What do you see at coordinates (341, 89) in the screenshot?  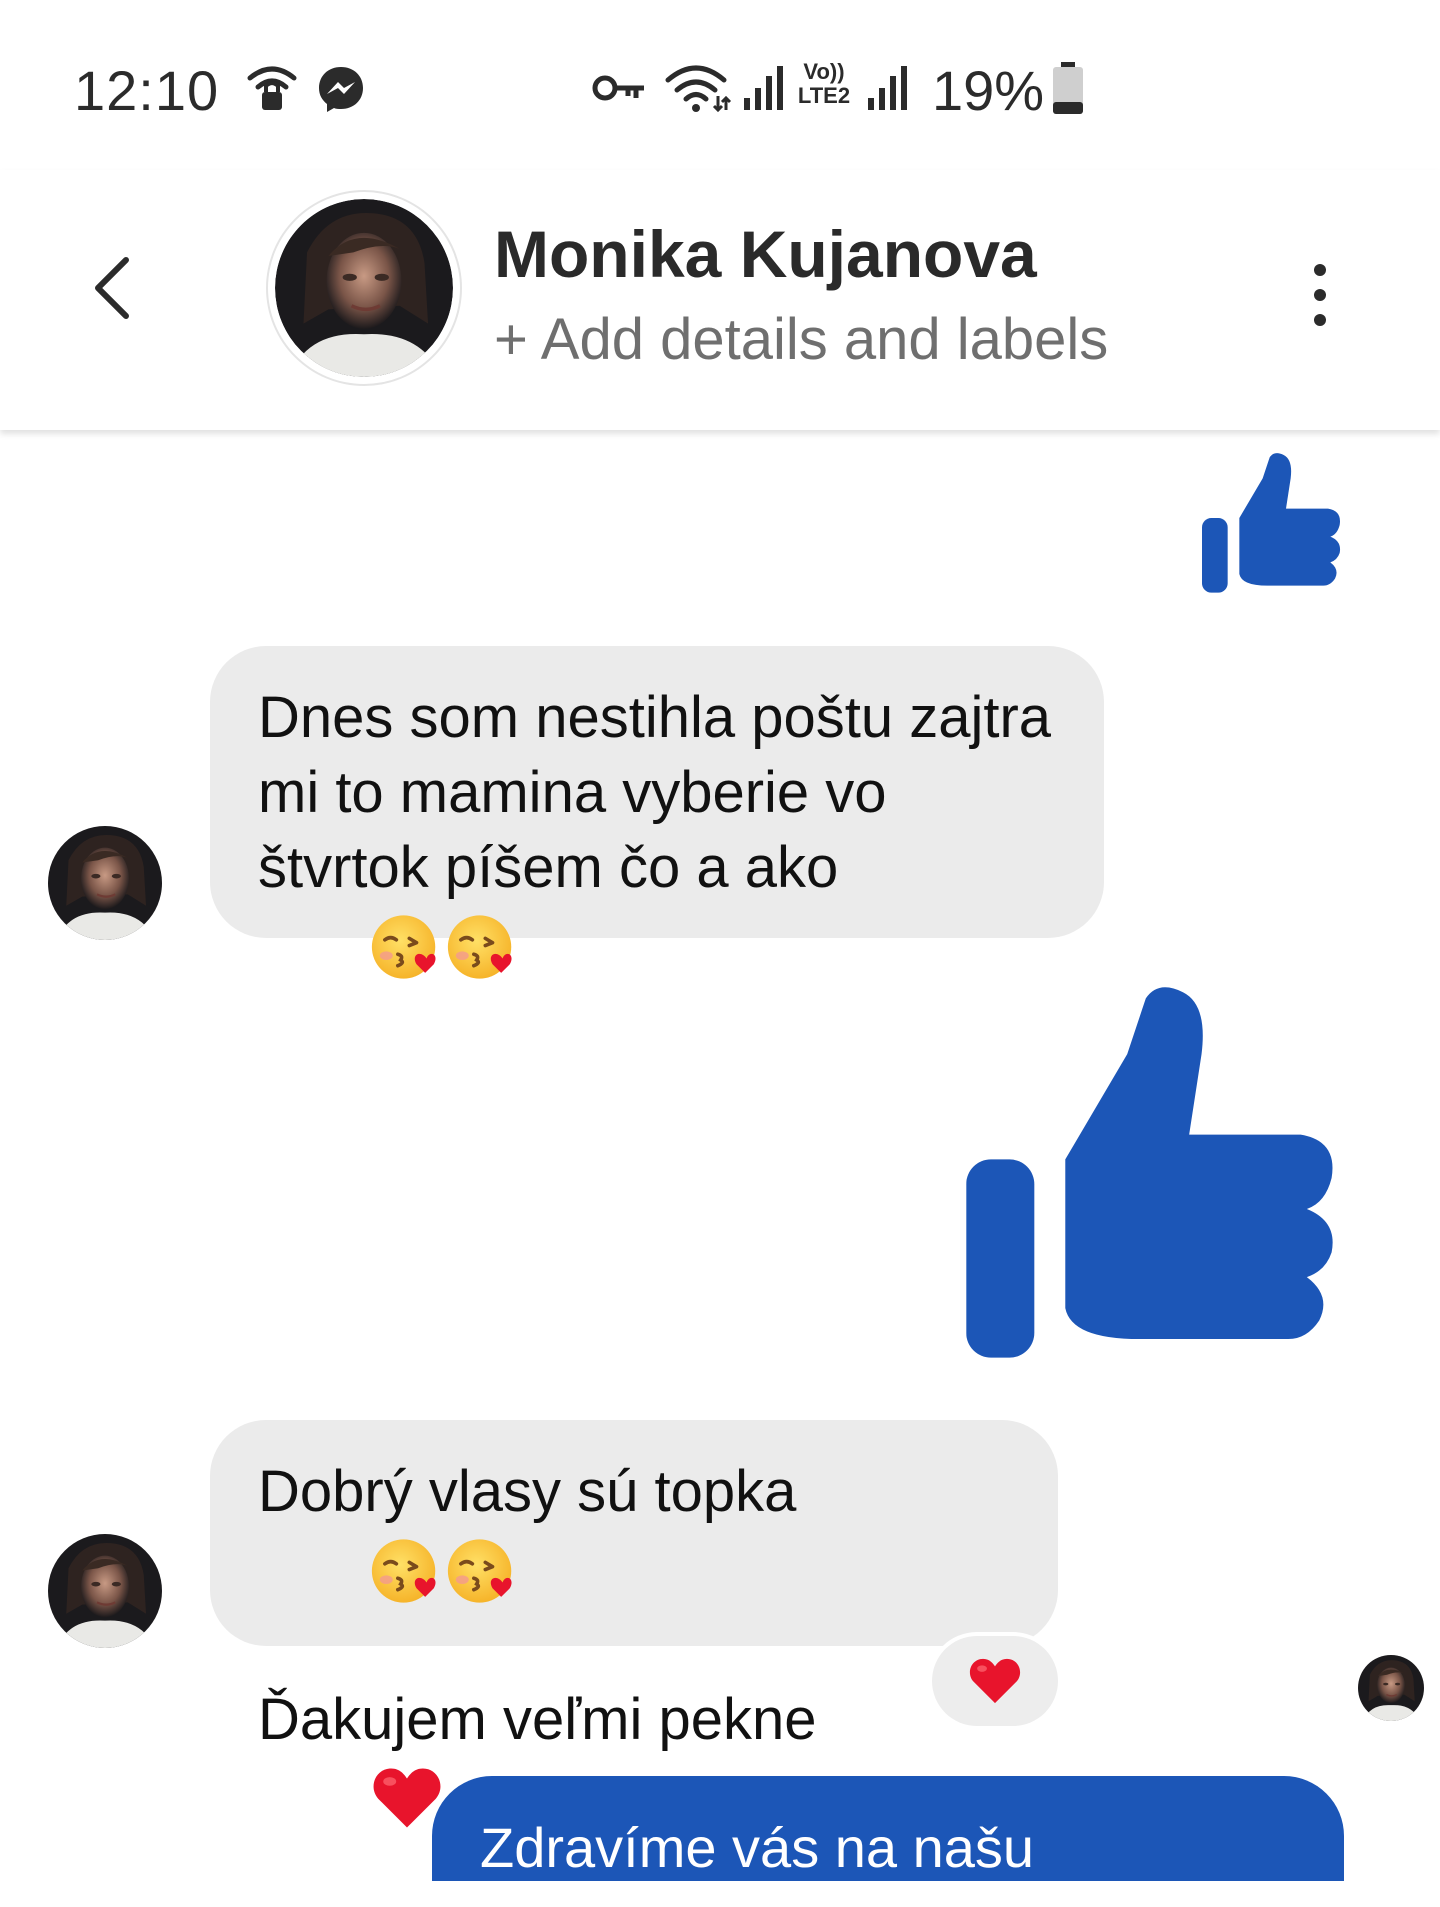 I see `messenger-icon` at bounding box center [341, 89].